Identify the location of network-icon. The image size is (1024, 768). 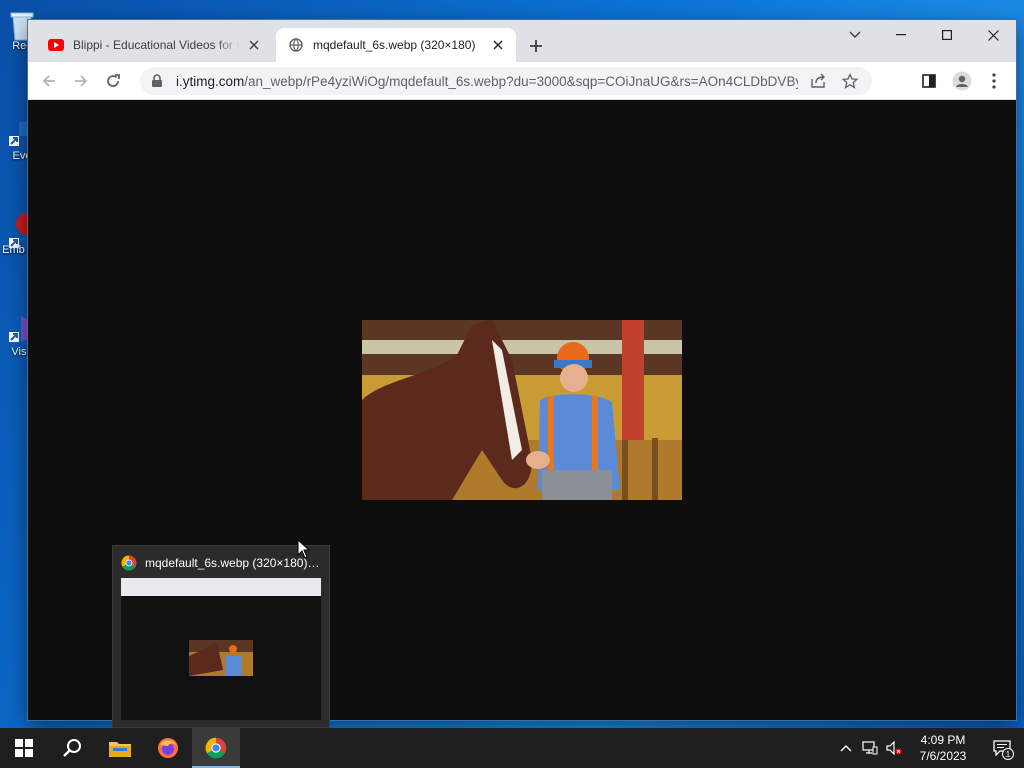
(870, 748).